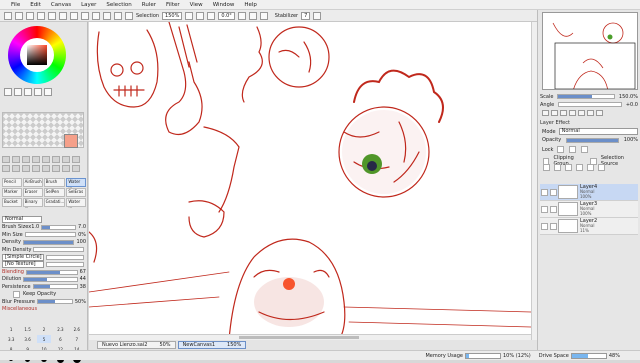  Describe the element at coordinates (118, 5) in the screenshot. I see `menu-selection: Selection` at that location.